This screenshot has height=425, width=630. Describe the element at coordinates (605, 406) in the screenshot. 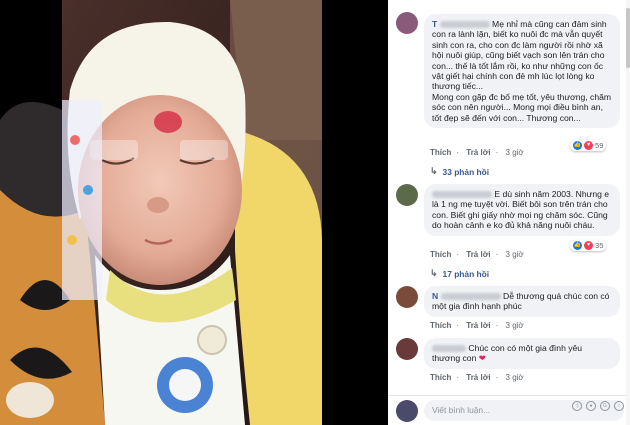

I see `gif-icon: G` at that location.